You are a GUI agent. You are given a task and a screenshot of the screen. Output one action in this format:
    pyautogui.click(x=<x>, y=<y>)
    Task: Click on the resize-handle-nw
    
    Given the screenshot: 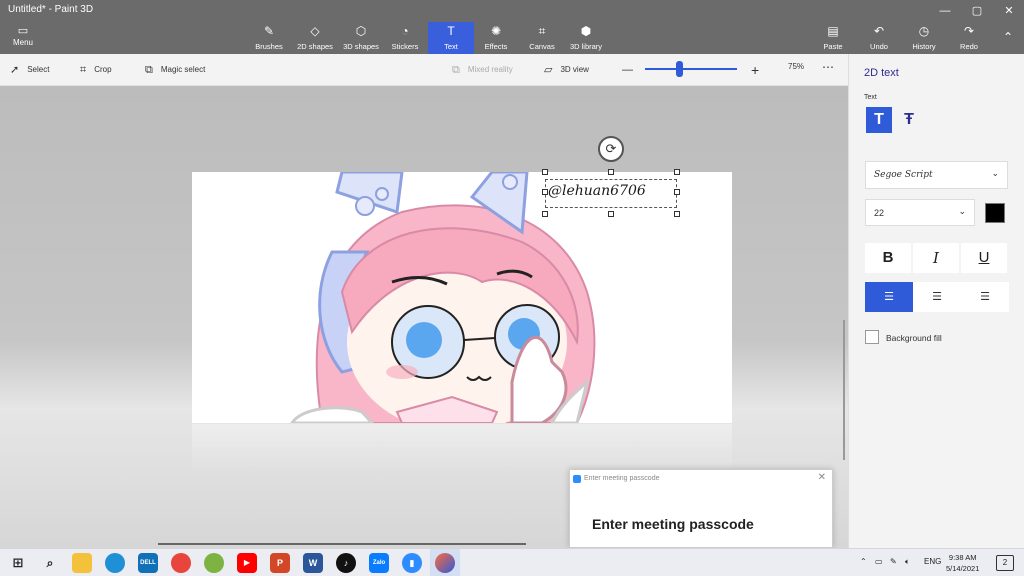 What is the action you would take?
    pyautogui.click(x=545, y=172)
    